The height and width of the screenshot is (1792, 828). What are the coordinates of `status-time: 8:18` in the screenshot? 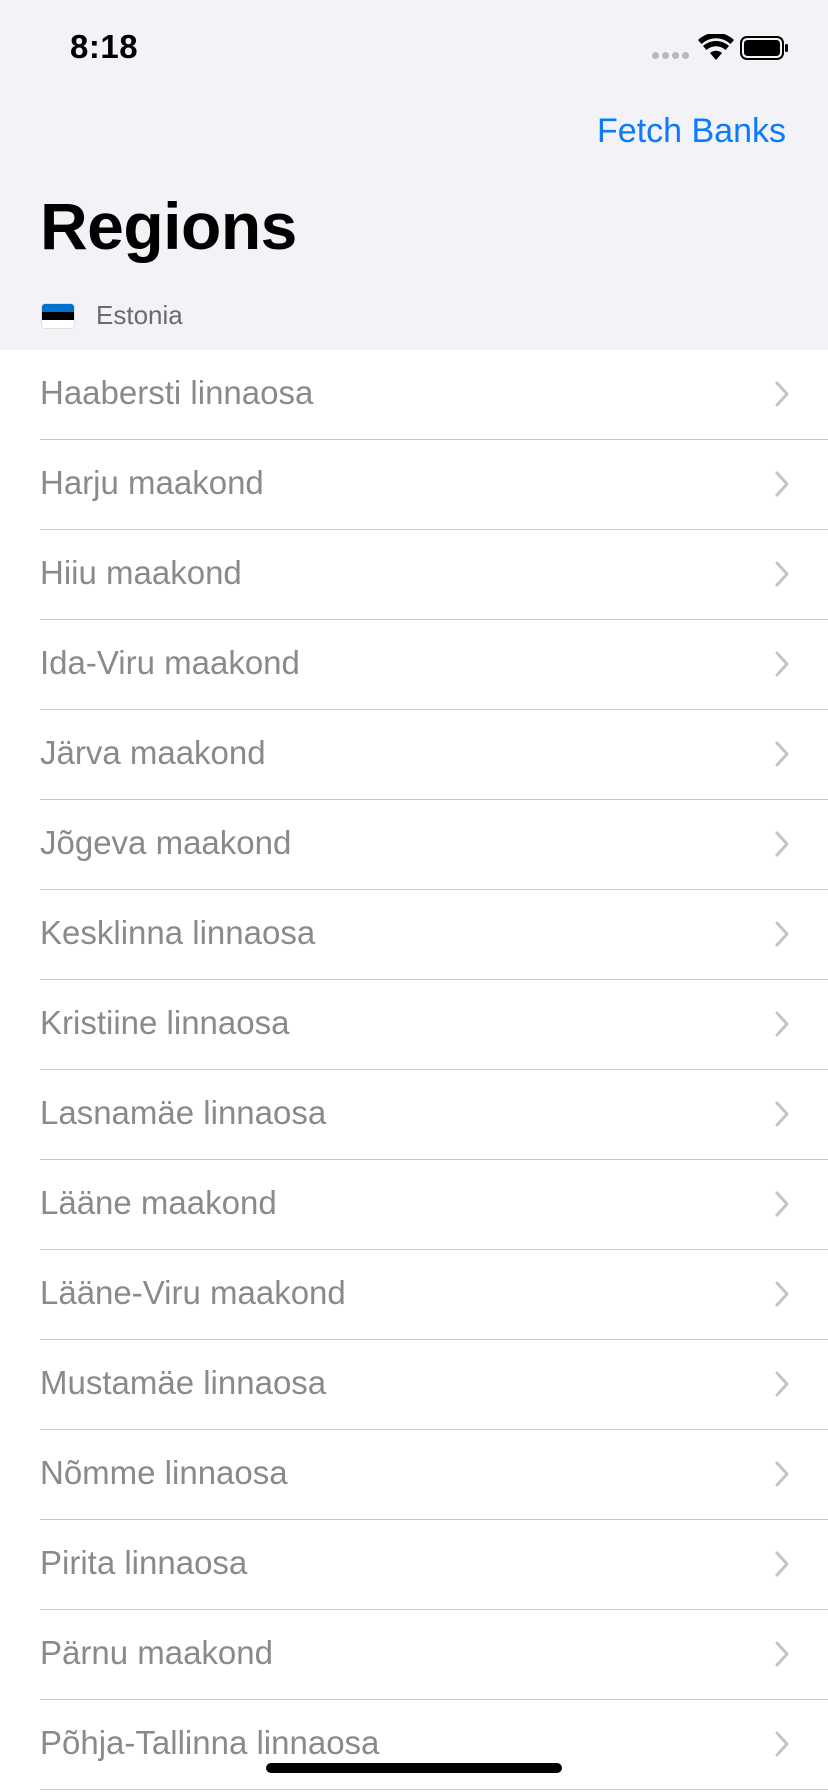 It's located at (104, 46).